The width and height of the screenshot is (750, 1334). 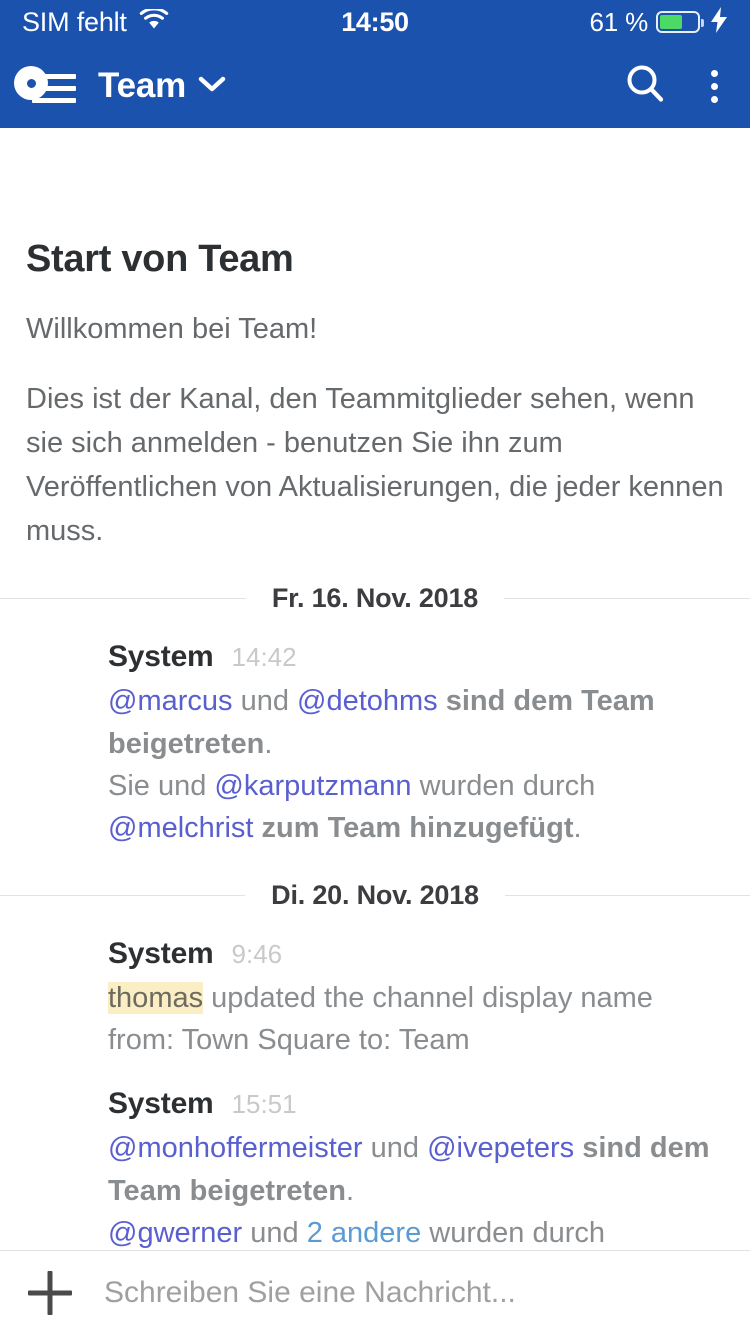 I want to click on chevron-down-icon, so click(x=212, y=86).